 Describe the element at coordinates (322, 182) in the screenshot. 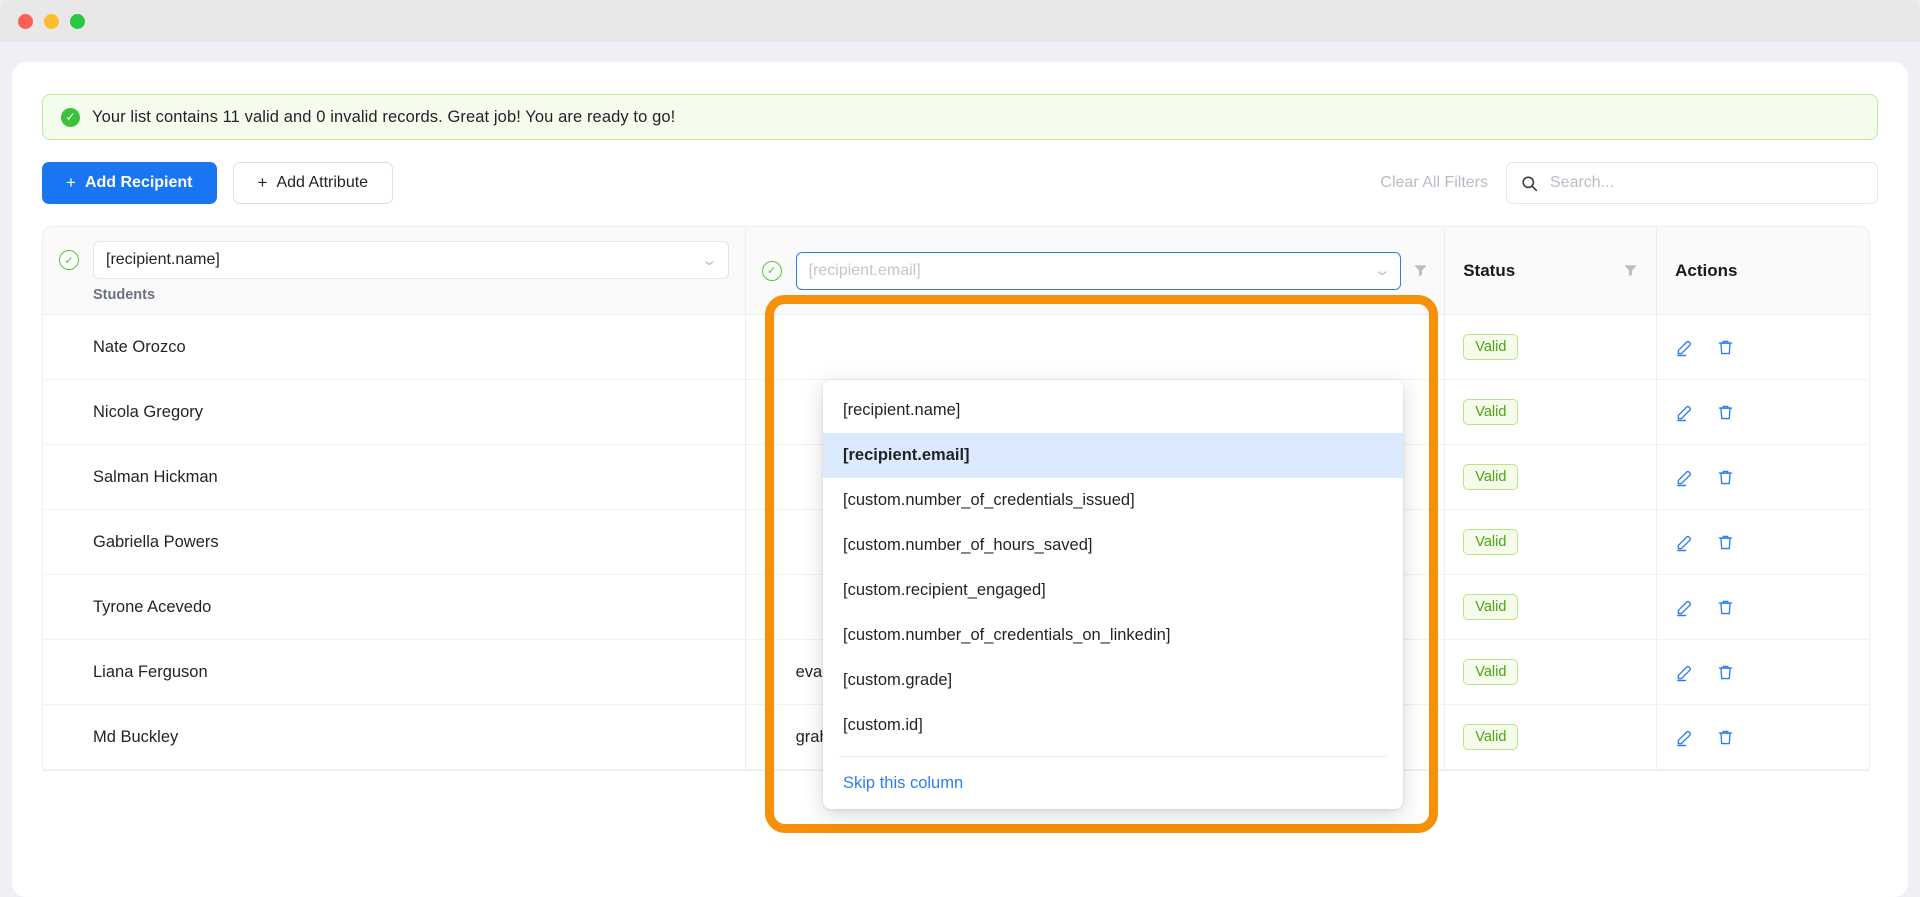

I see `add-attribute-label: Add Attribute` at that location.